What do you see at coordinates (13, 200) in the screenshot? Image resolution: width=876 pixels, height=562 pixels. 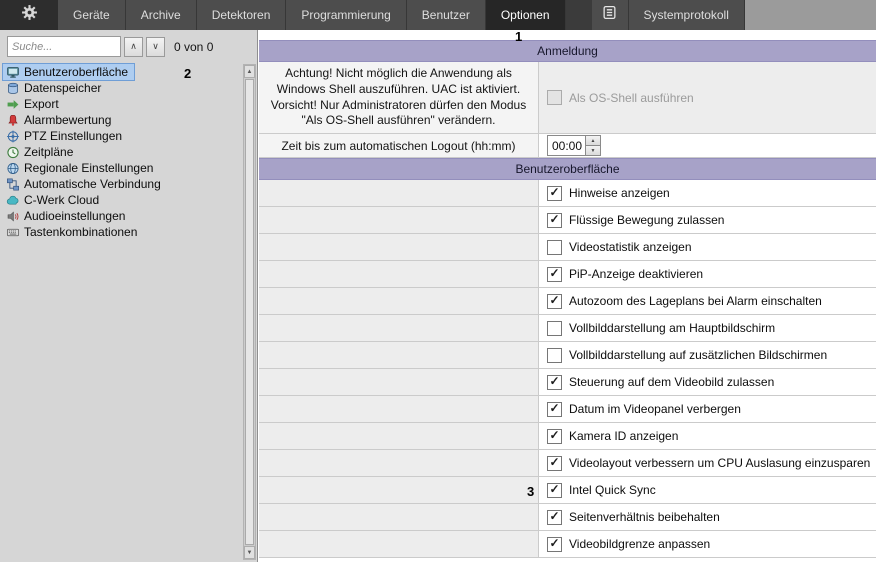 I see `cloud-icon` at bounding box center [13, 200].